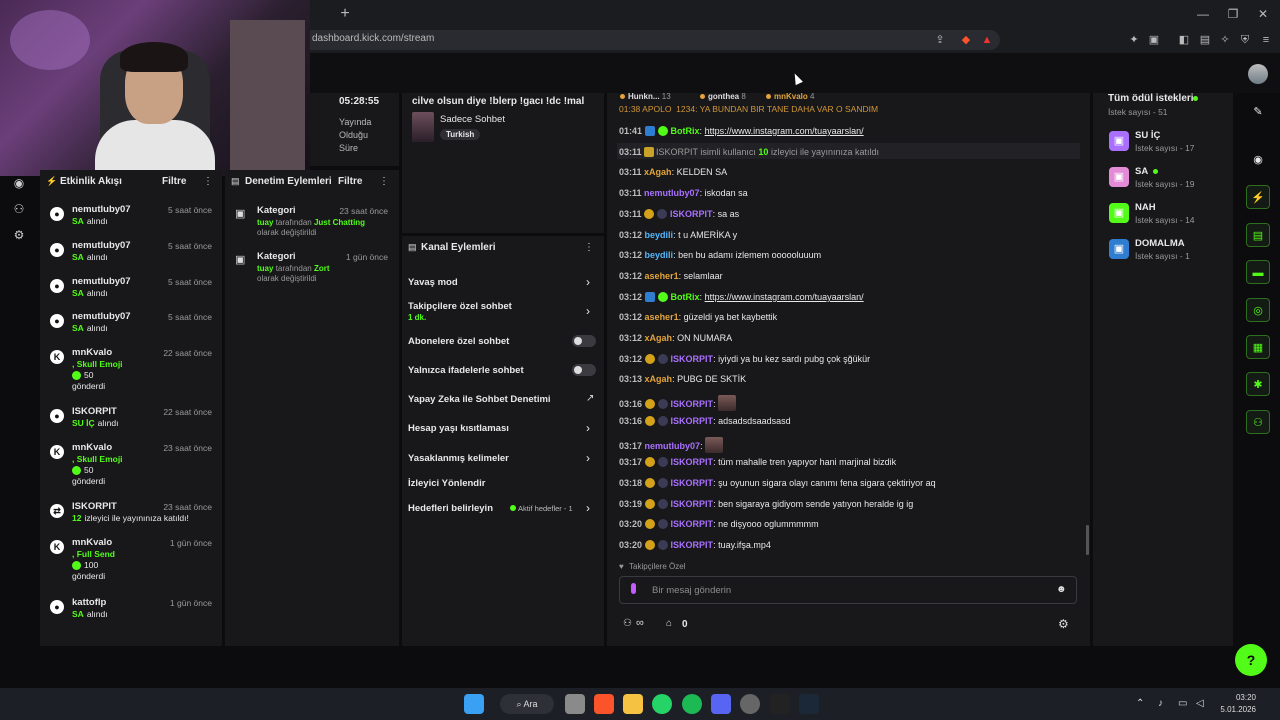 The height and width of the screenshot is (720, 1280). I want to click on folder-icon, so click(633, 704).